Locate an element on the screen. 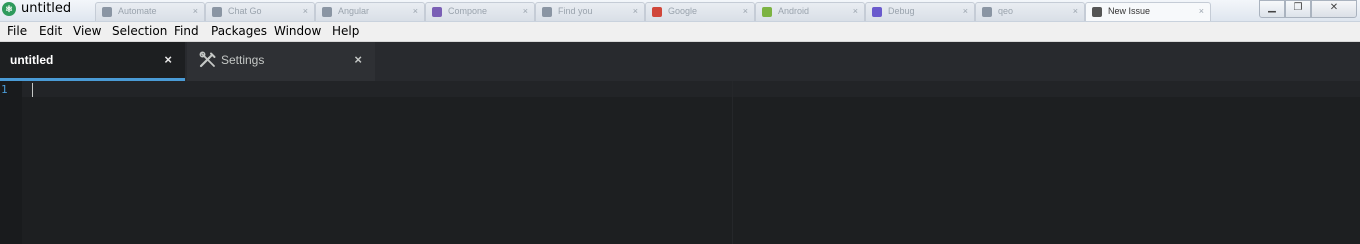 The height and width of the screenshot is (244, 1360). menu-edit: Edit is located at coordinates (50, 31).